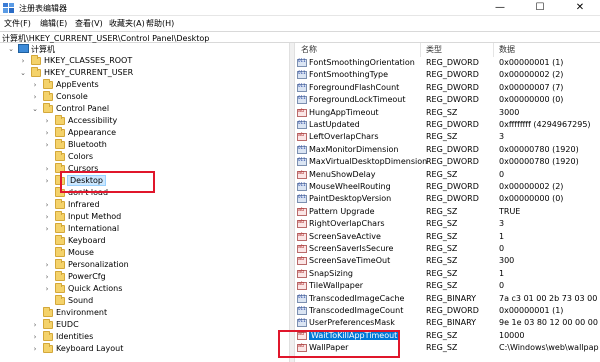 The width and height of the screenshot is (600, 362). What do you see at coordinates (580, 8) in the screenshot?
I see `close-button: ✕` at bounding box center [580, 8].